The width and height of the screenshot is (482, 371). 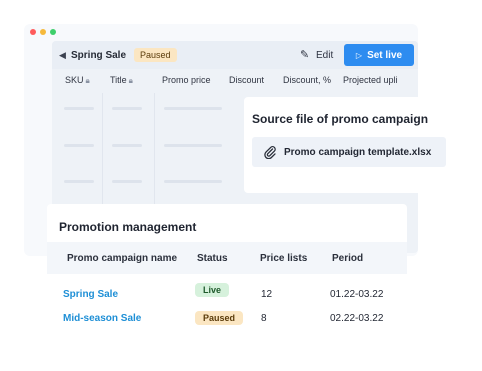 What do you see at coordinates (358, 152) in the screenshot?
I see `source-file-name: Promo campaign template.xlsx` at bounding box center [358, 152].